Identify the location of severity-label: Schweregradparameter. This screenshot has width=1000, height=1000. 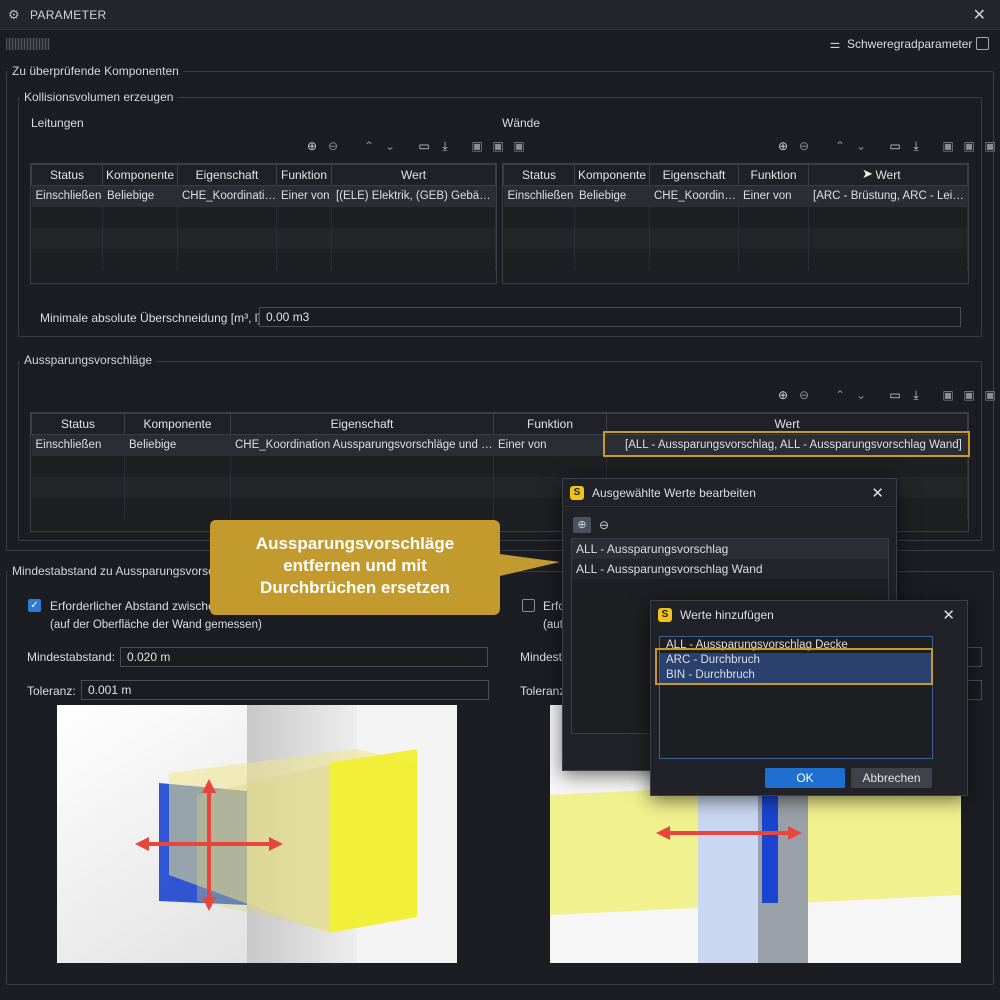
(910, 44).